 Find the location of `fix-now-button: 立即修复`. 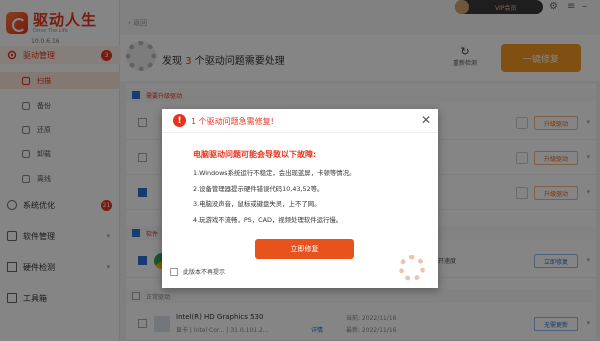

fix-now-button: 立即修复 is located at coordinates (304, 249).